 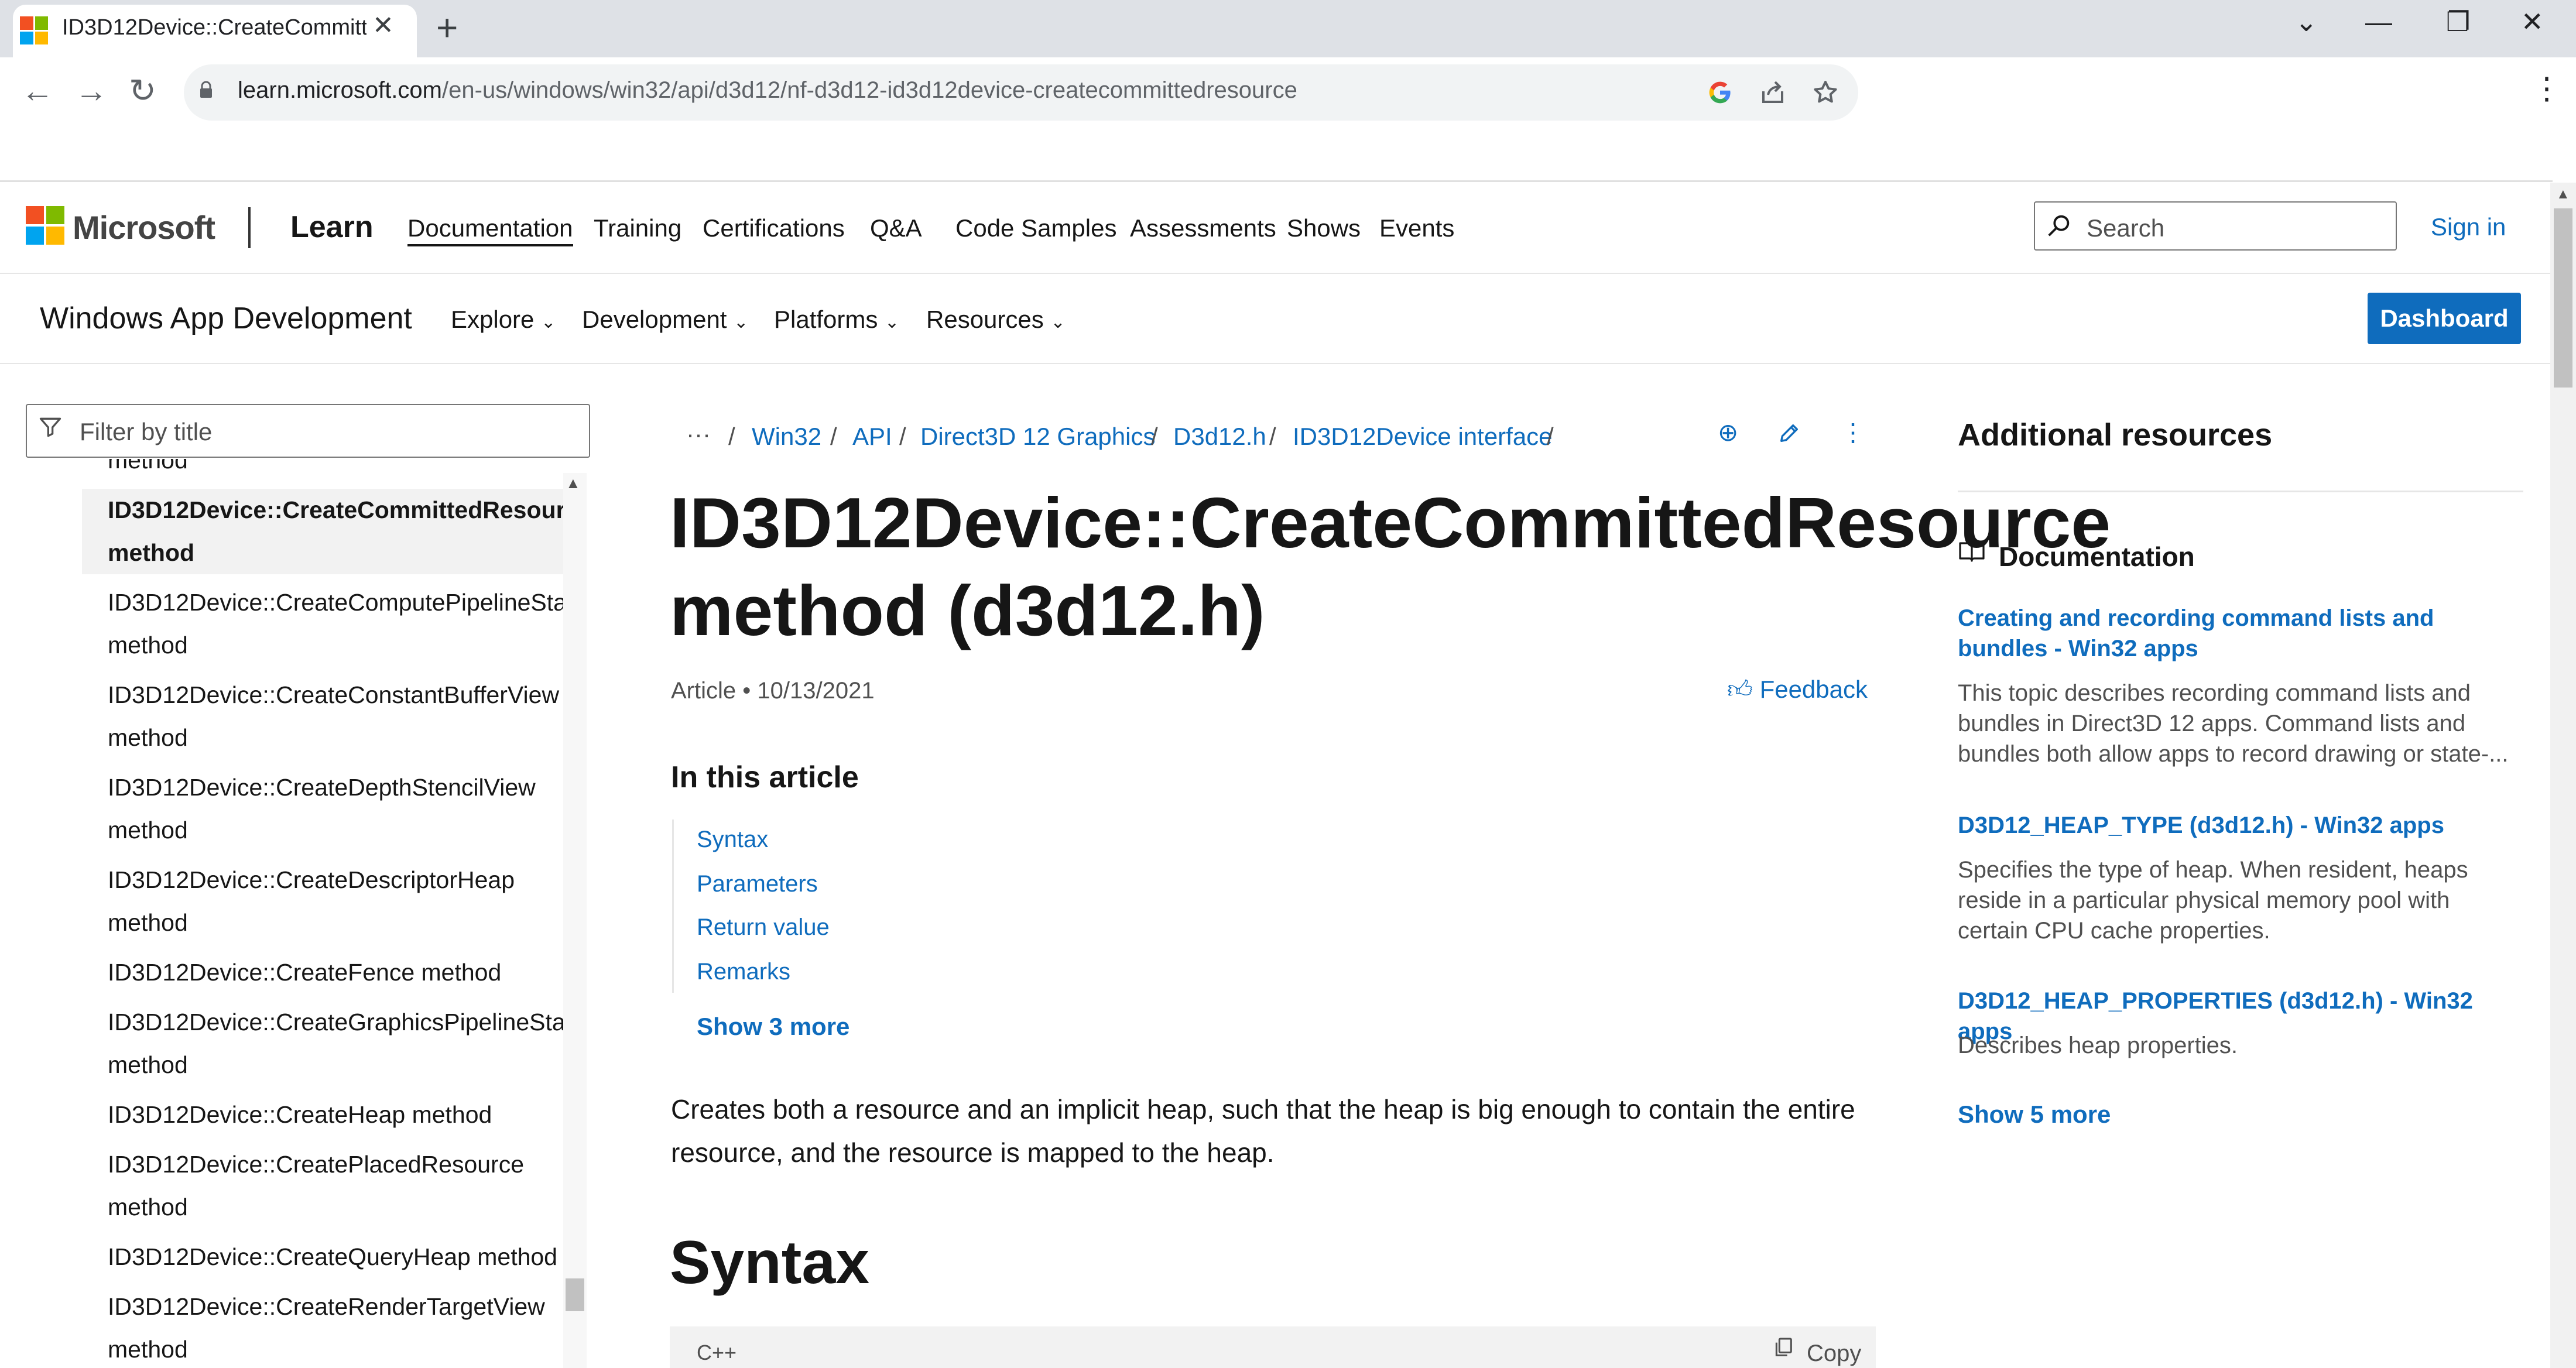 I want to click on search-icon, so click(x=2059, y=225).